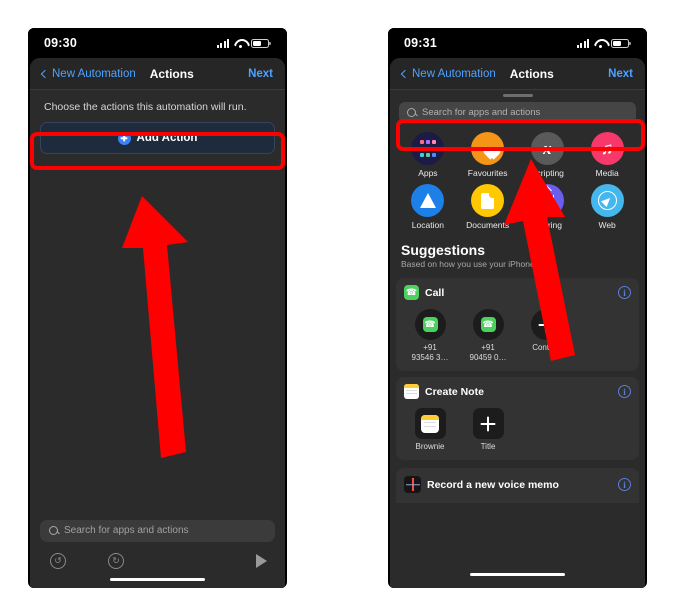  Describe the element at coordinates (493, 484) in the screenshot. I see `memo-name: Record a new voice memo` at that location.